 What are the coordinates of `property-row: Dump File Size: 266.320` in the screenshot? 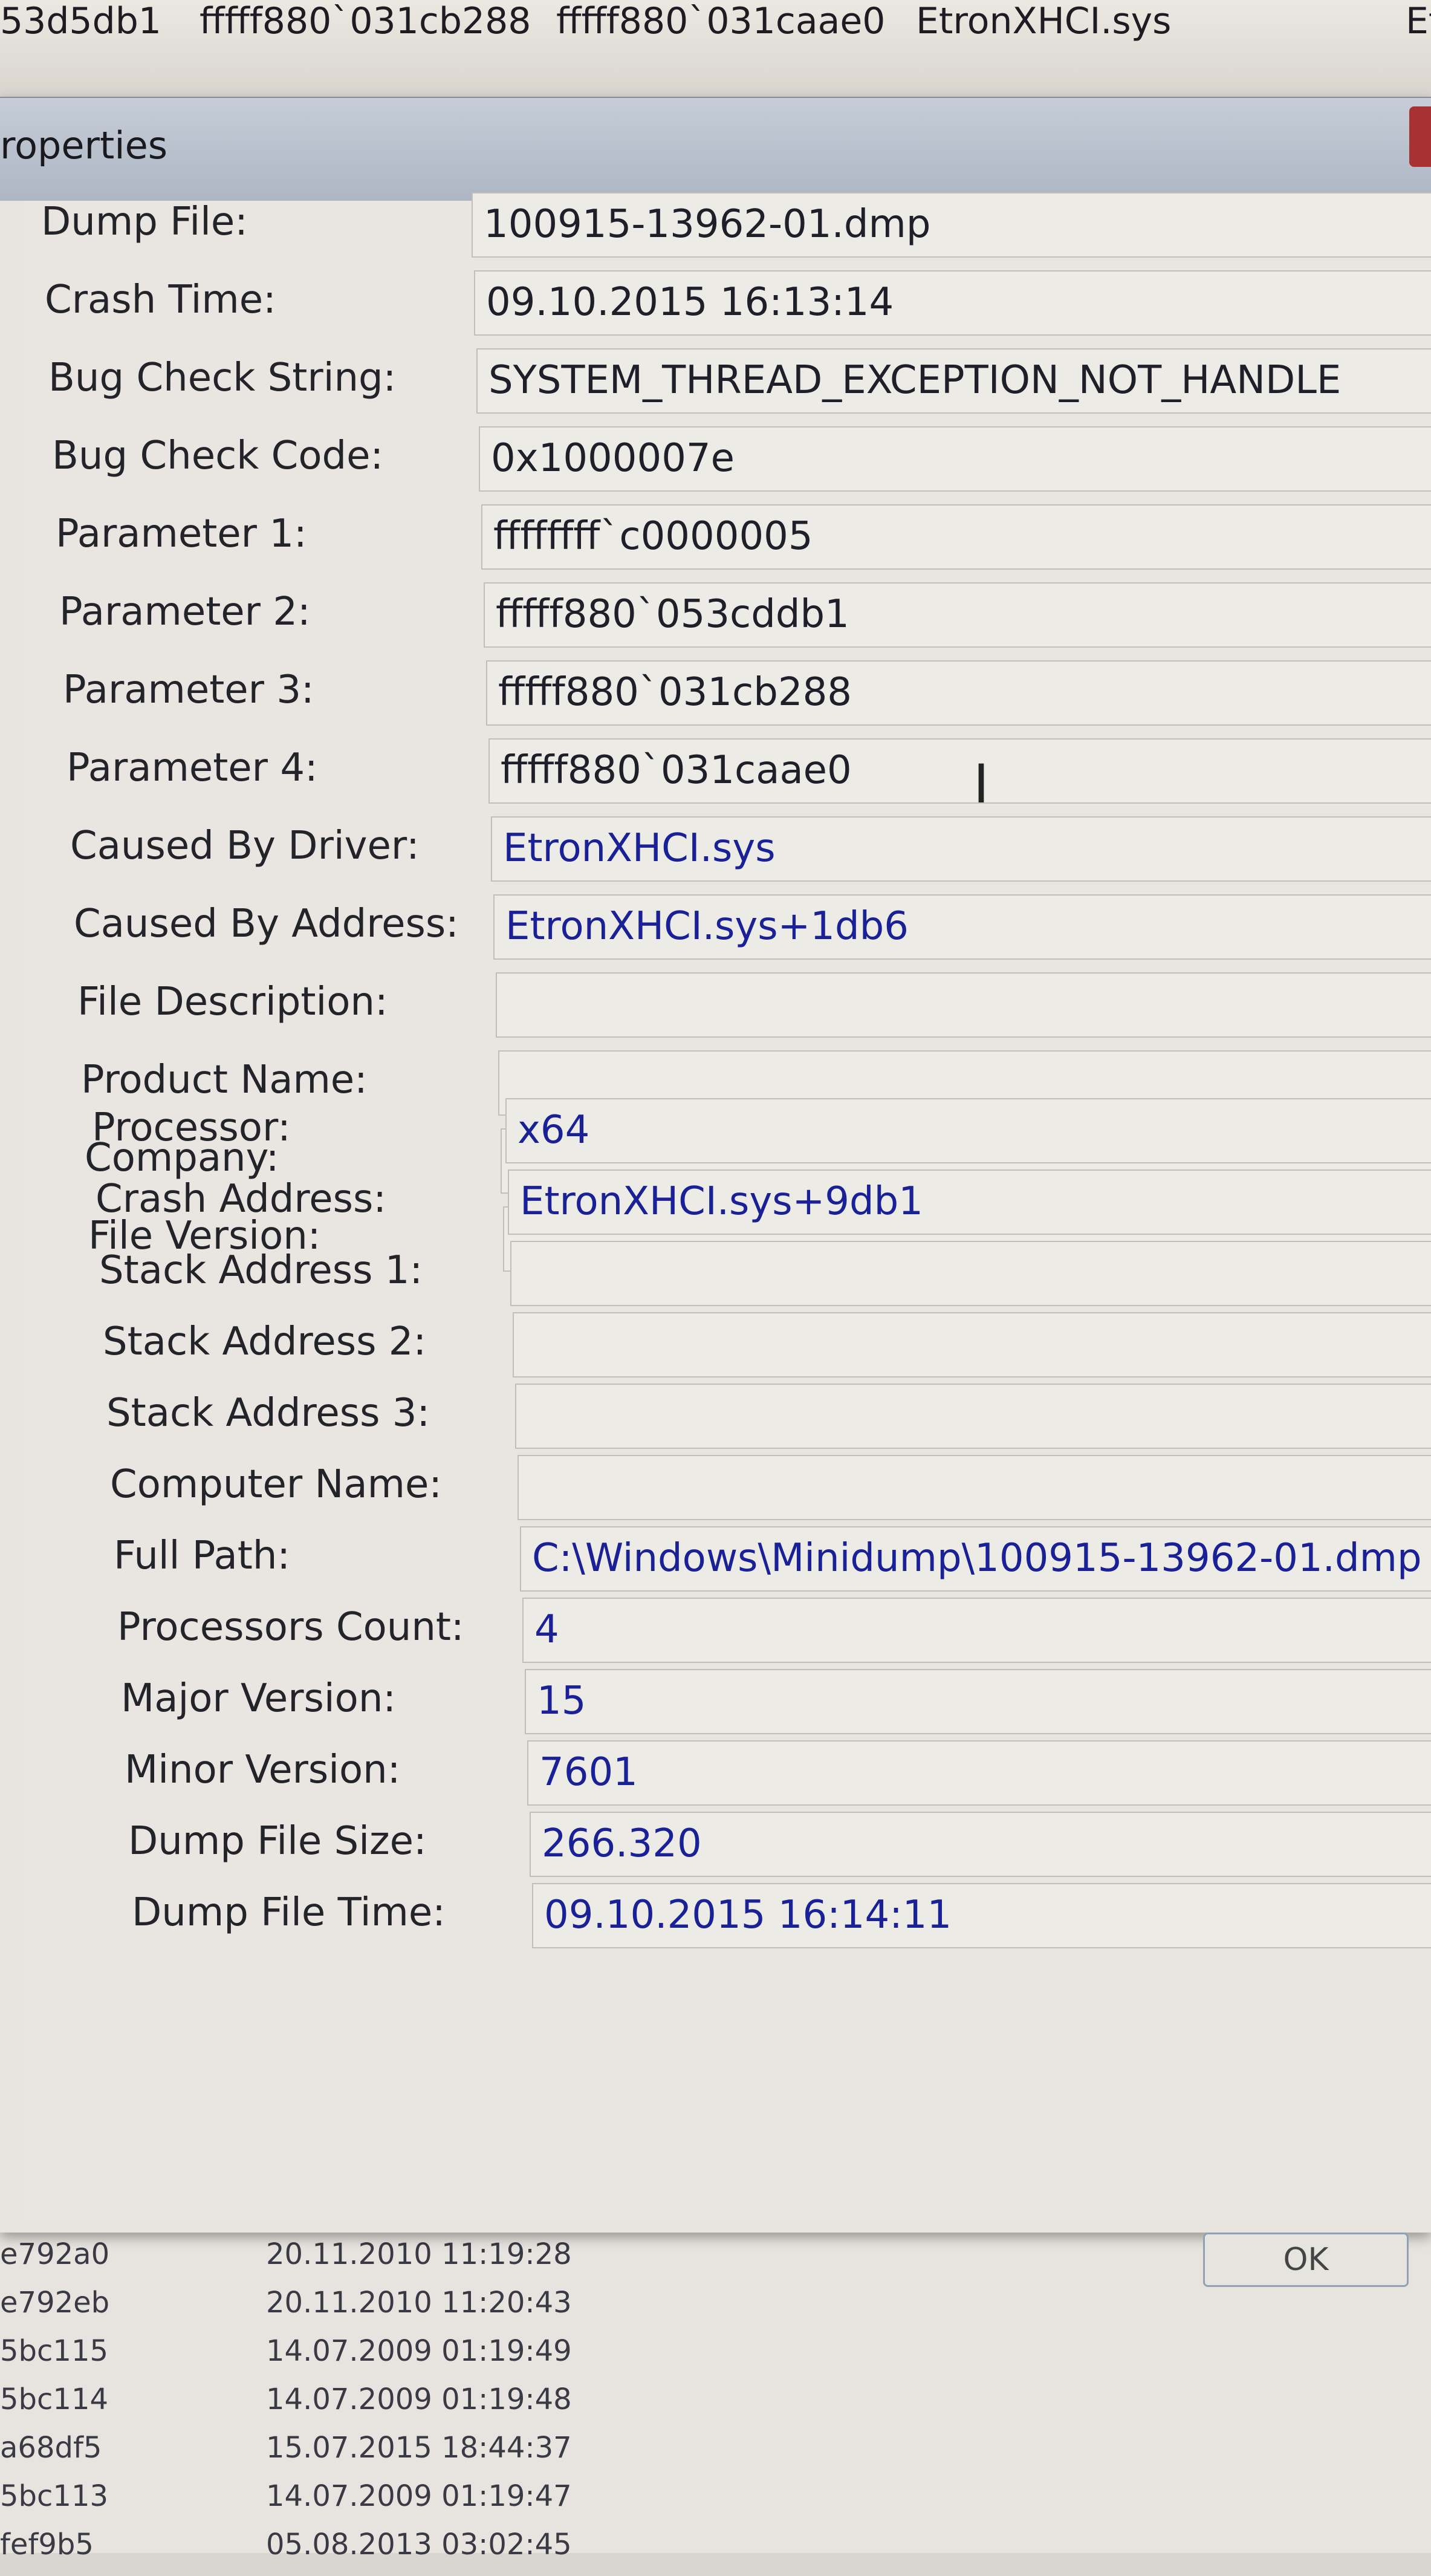 It's located at (727, 1843).